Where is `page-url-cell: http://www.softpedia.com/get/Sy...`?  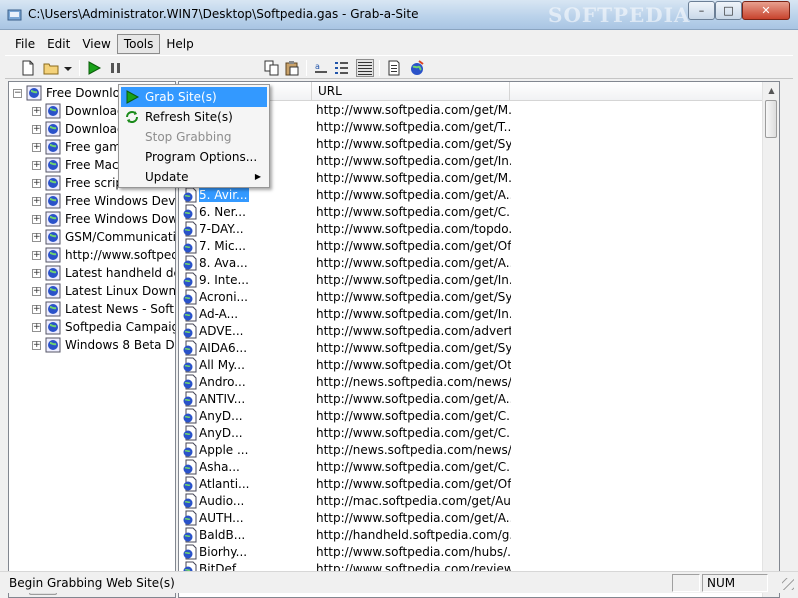
page-url-cell: http://www.softpedia.com/get/Sy... is located at coordinates (413, 144).